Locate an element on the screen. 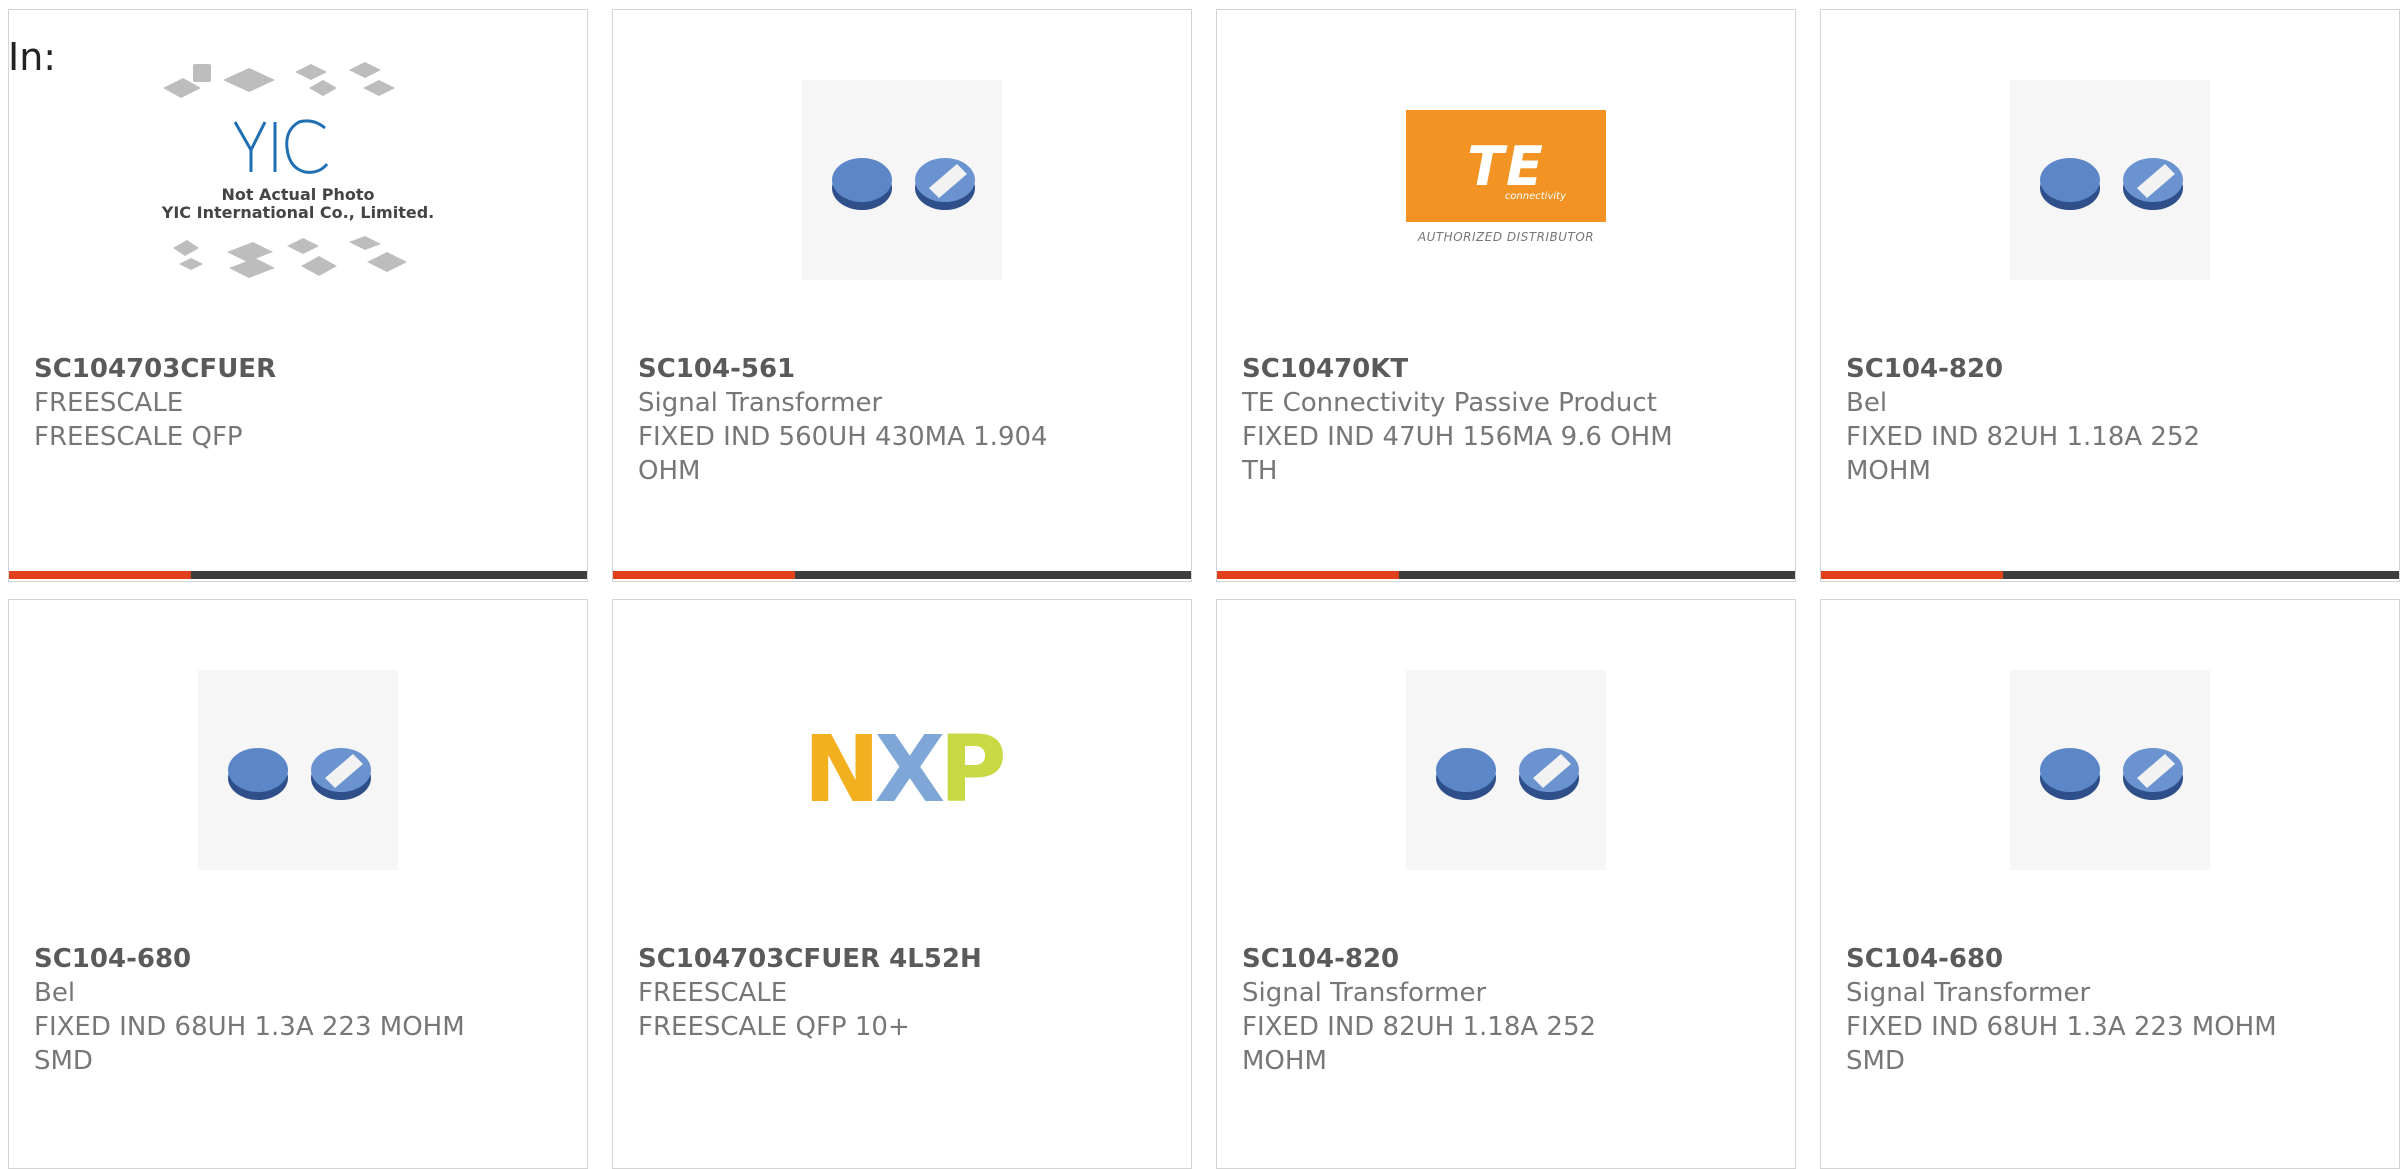 This screenshot has height=1169, width=2400. nxp-logo: NXP is located at coordinates (904, 770).